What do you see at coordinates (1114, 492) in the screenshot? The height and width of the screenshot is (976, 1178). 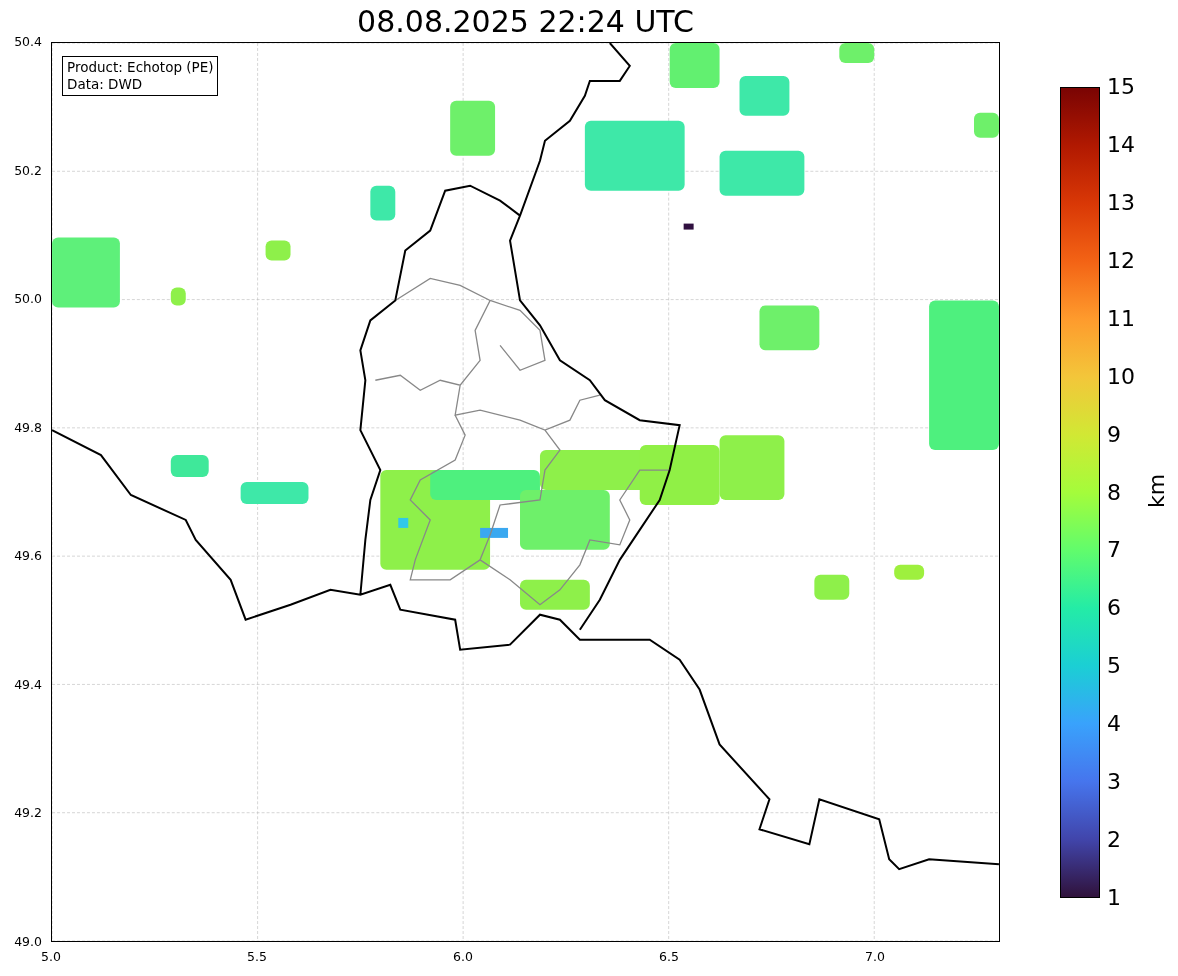 I see `colorbar-tick-label: 8` at bounding box center [1114, 492].